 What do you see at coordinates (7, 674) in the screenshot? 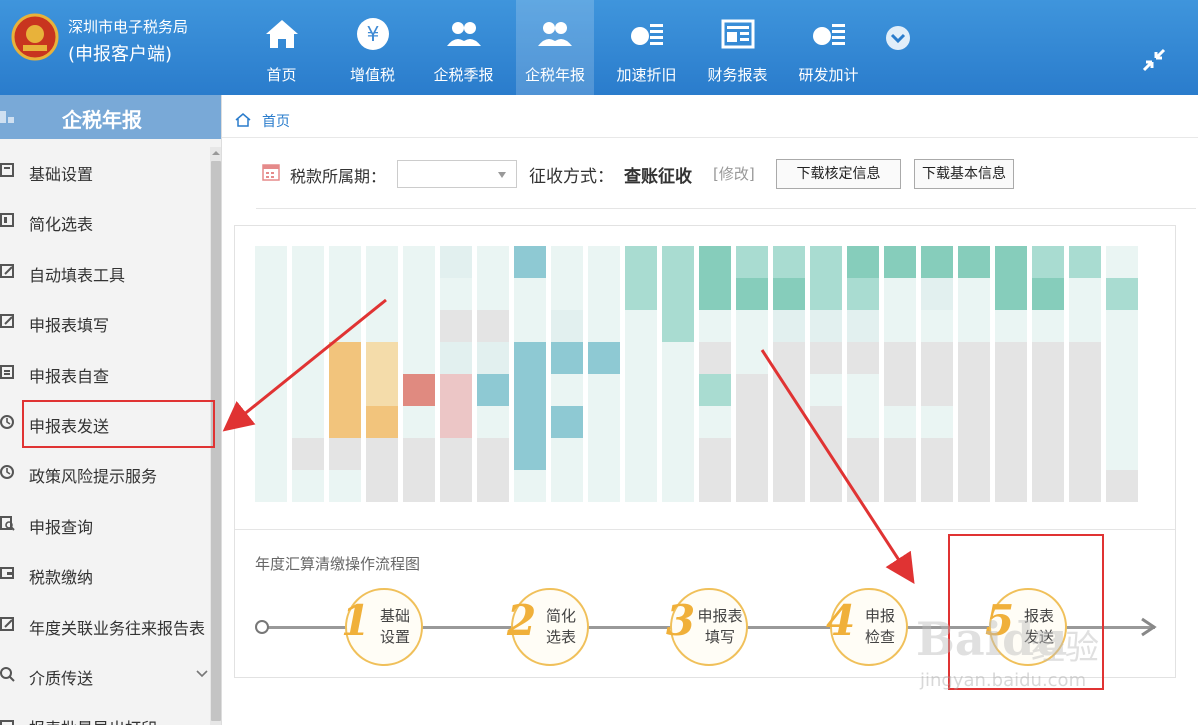
I see `search-icon` at bounding box center [7, 674].